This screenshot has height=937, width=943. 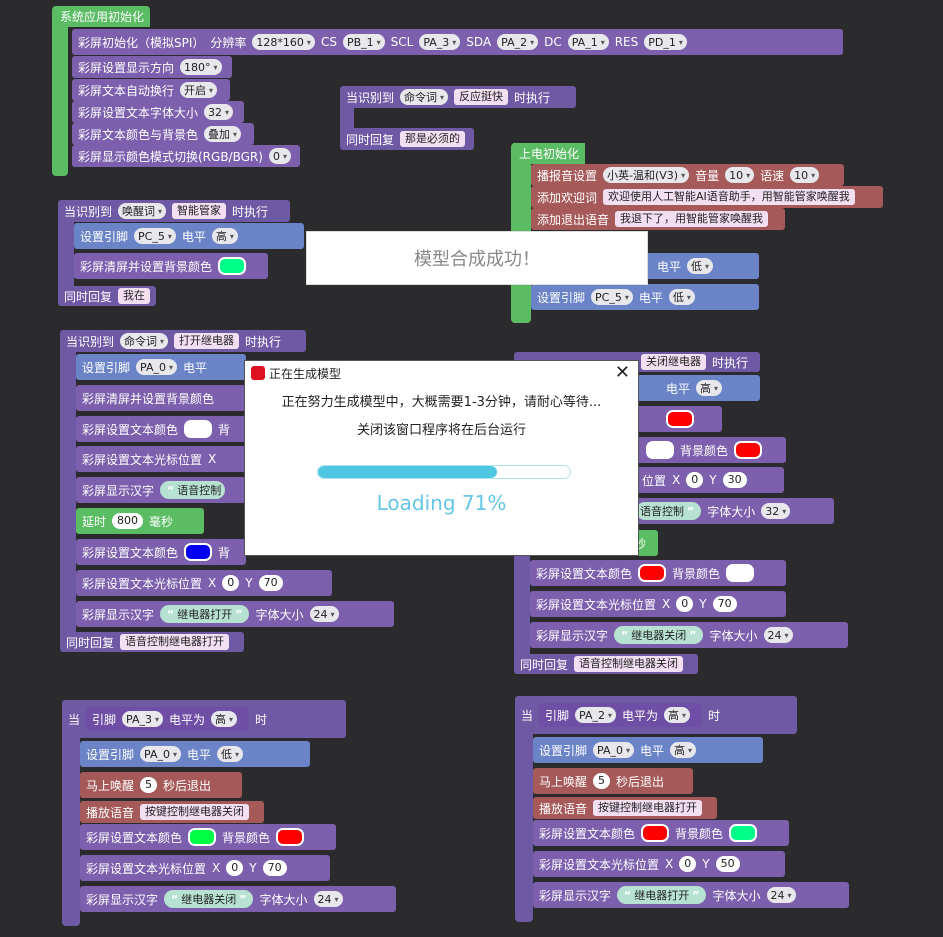 What do you see at coordinates (161, 490) in the screenshot?
I see `relay-on-show: 彩屏显示汉字 “语音控制` at bounding box center [161, 490].